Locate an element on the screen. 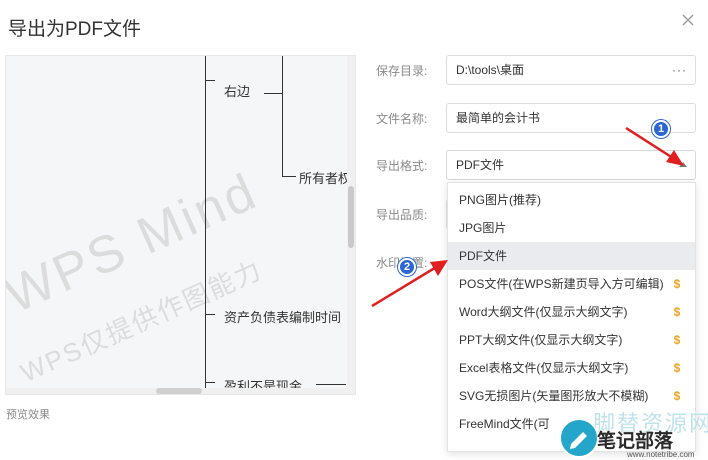 The width and height of the screenshot is (708, 460). browse-button: ··· is located at coordinates (679, 70).